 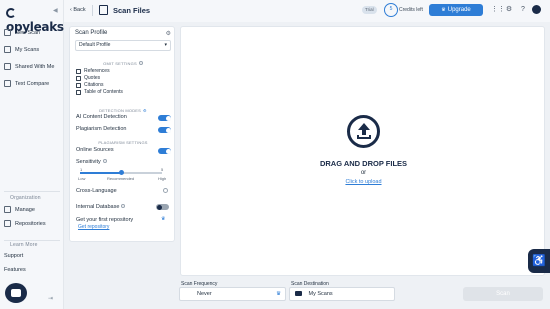 I want to click on omit-quotes-checkbox: Quotes, so click(x=88, y=78).